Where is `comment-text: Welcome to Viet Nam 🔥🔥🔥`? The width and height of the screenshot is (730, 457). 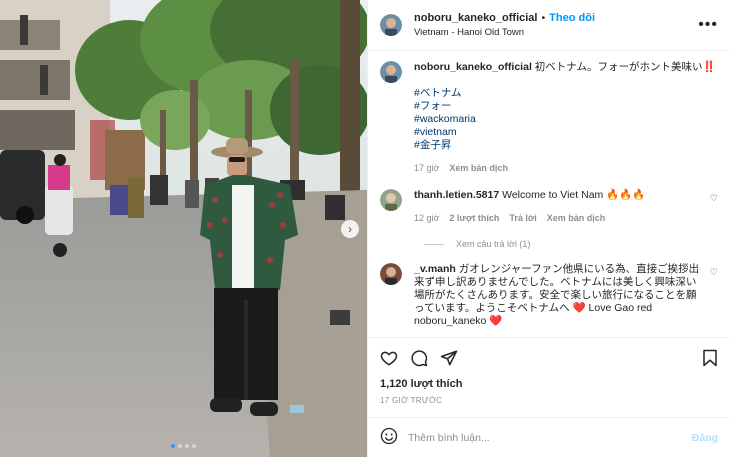
comment-text: Welcome to Viet Nam 🔥🔥🔥 is located at coordinates (574, 195).